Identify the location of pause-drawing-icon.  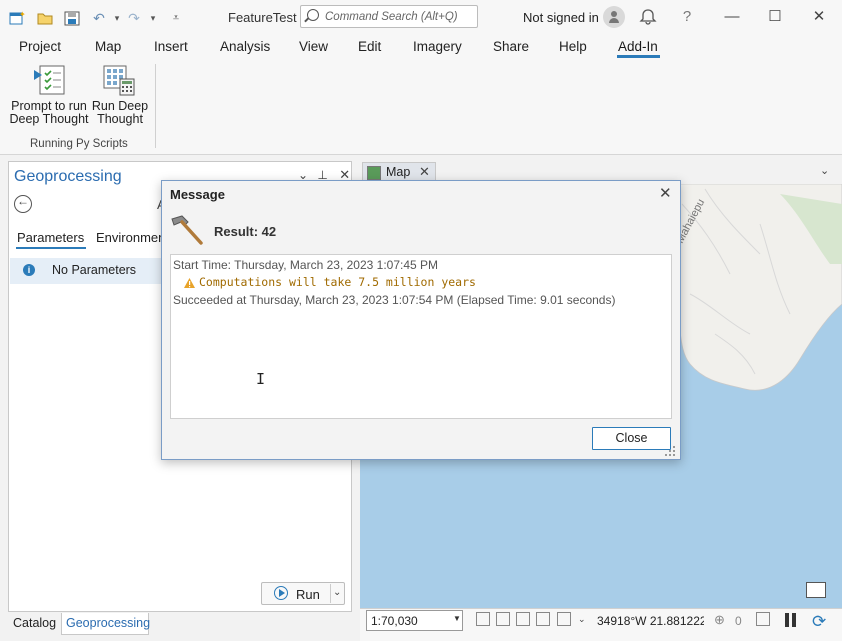
(791, 620).